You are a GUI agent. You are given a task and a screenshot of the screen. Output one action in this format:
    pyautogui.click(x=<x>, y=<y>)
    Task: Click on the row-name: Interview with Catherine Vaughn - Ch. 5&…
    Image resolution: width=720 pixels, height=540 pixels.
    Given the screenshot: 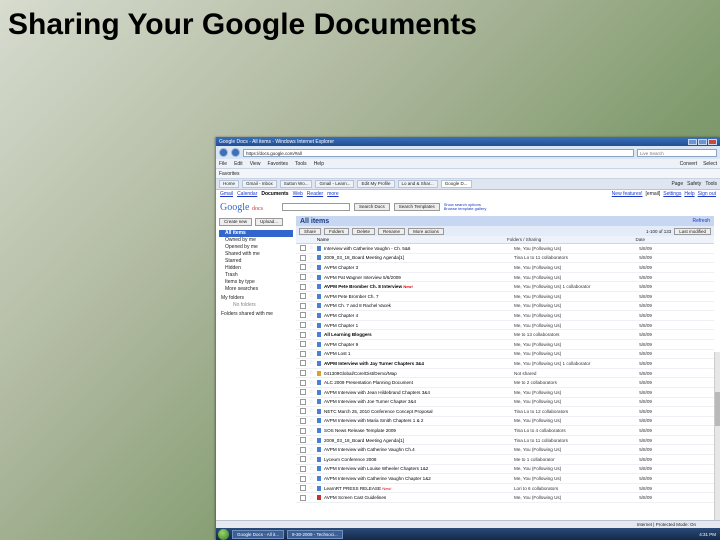 What is the action you would take?
    pyautogui.click(x=419, y=248)
    